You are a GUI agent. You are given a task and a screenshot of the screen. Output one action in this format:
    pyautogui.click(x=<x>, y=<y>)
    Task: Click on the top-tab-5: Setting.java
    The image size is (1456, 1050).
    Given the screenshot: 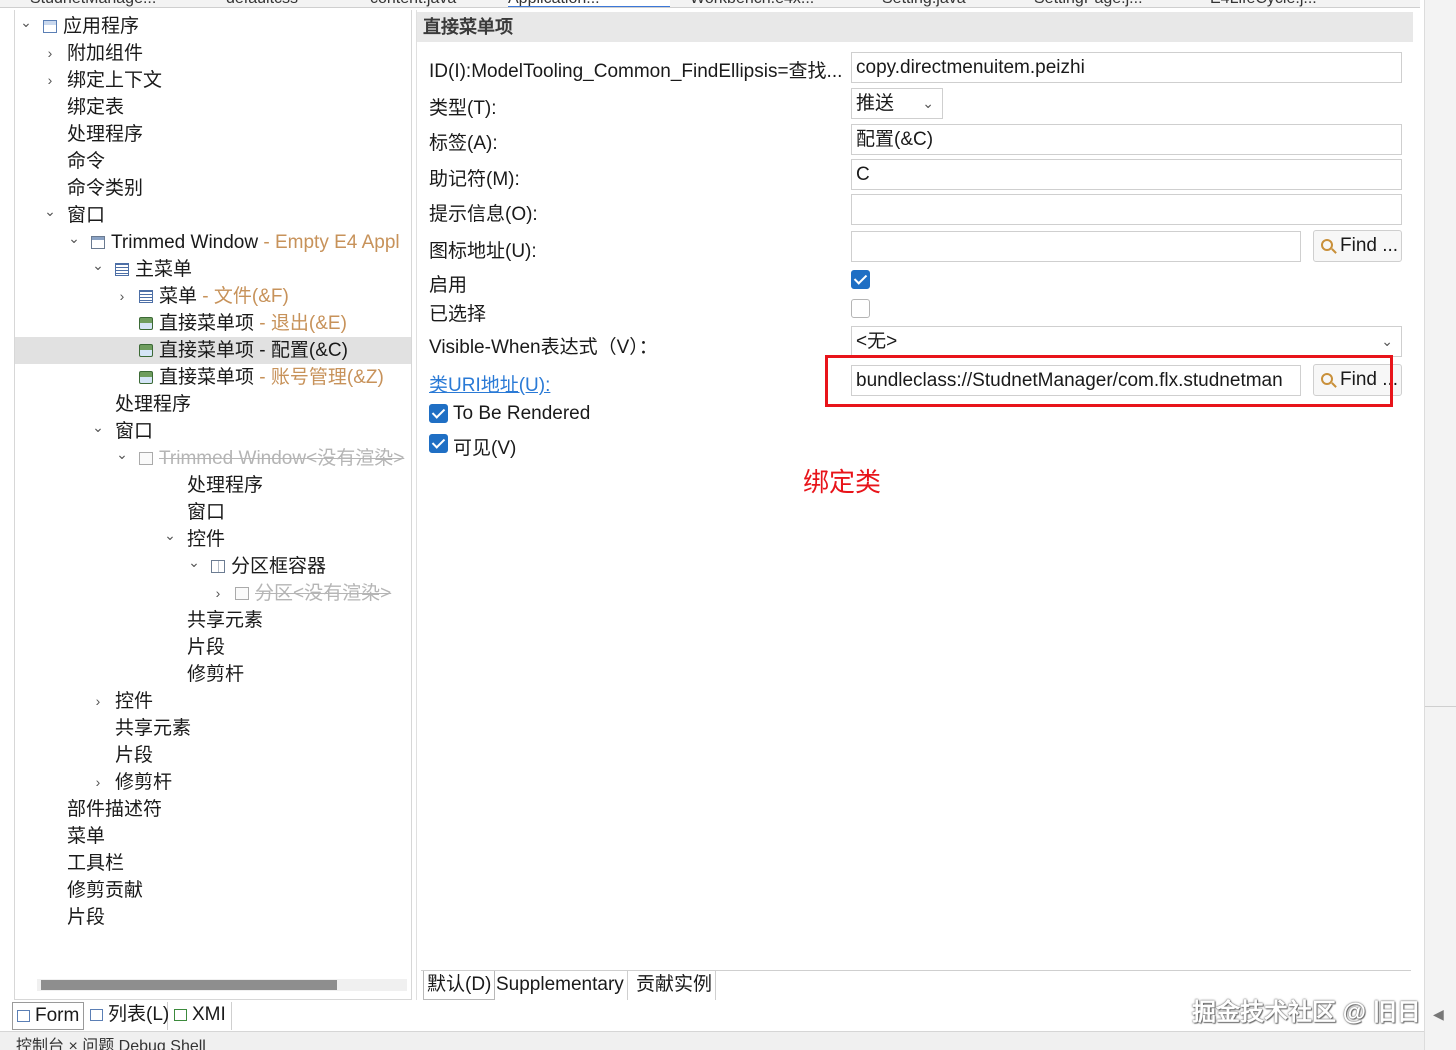 What is the action you would take?
    pyautogui.click(x=942, y=3)
    